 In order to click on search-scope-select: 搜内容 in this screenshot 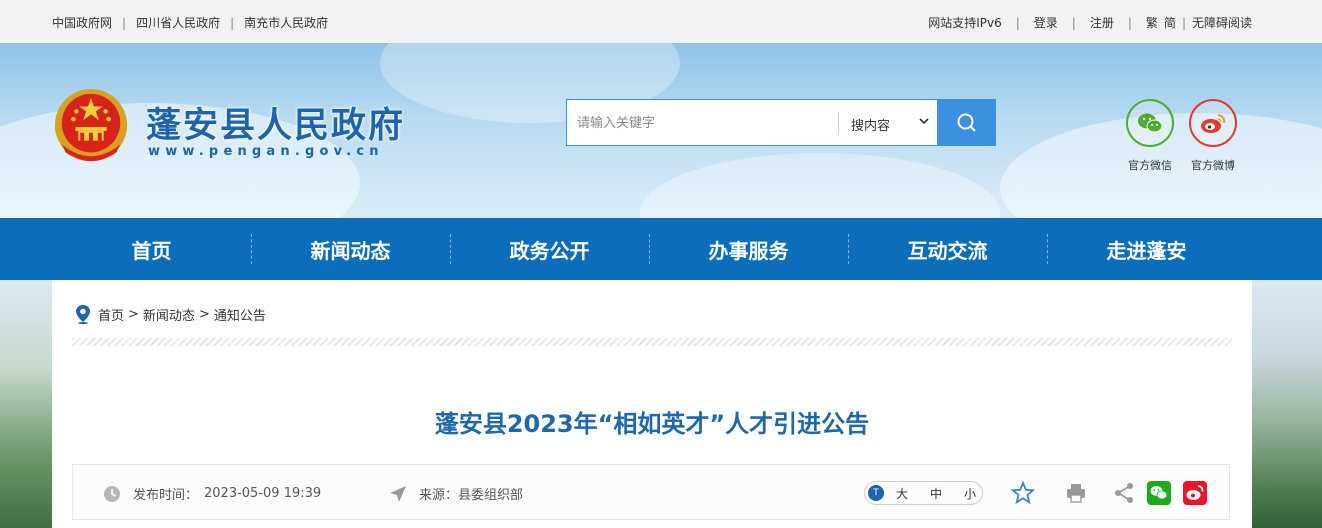, I will do `click(870, 124)`.